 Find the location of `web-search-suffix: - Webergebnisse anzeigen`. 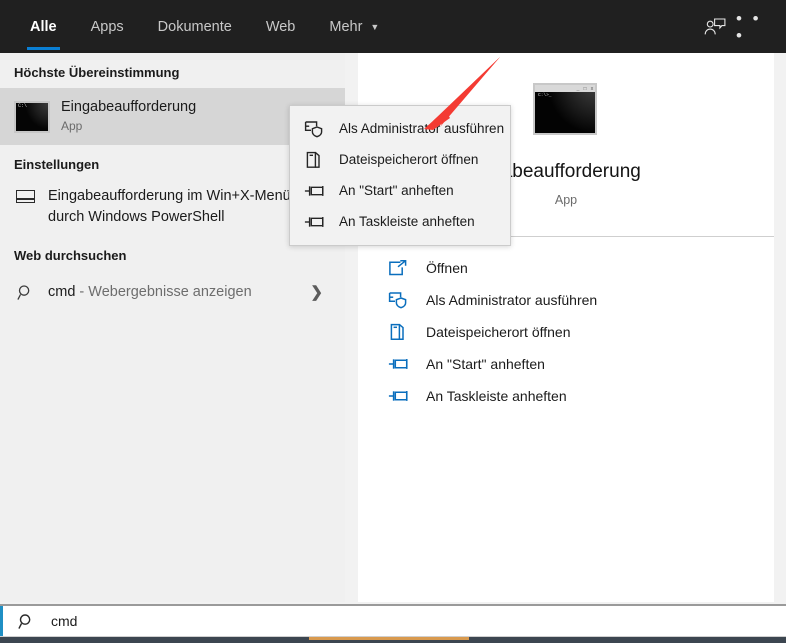

web-search-suffix: - Webergebnisse anzeigen is located at coordinates (163, 292).